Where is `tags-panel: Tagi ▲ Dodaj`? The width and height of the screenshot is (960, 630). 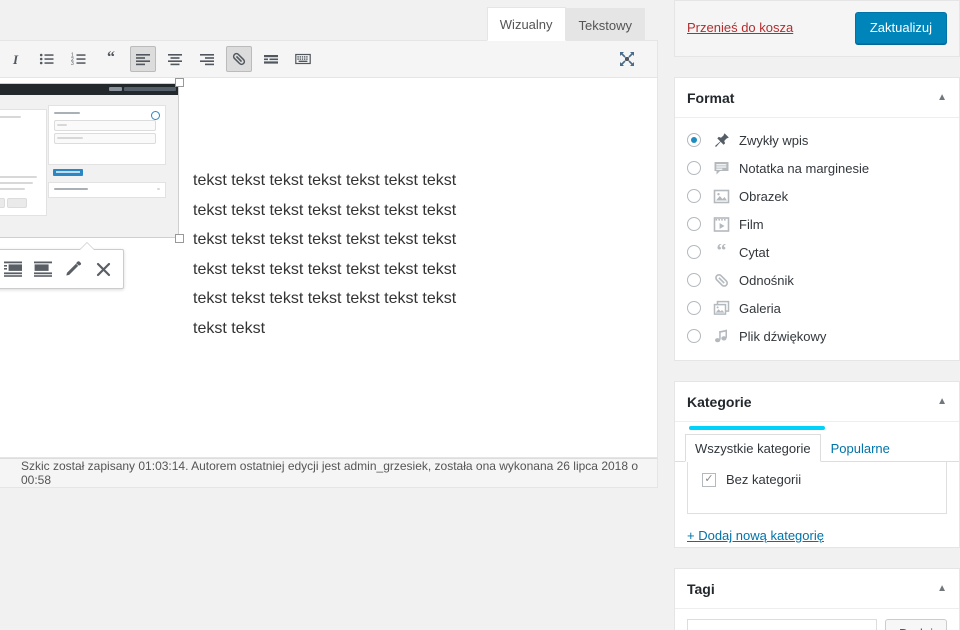 tags-panel: Tagi ▲ Dodaj is located at coordinates (817, 599).